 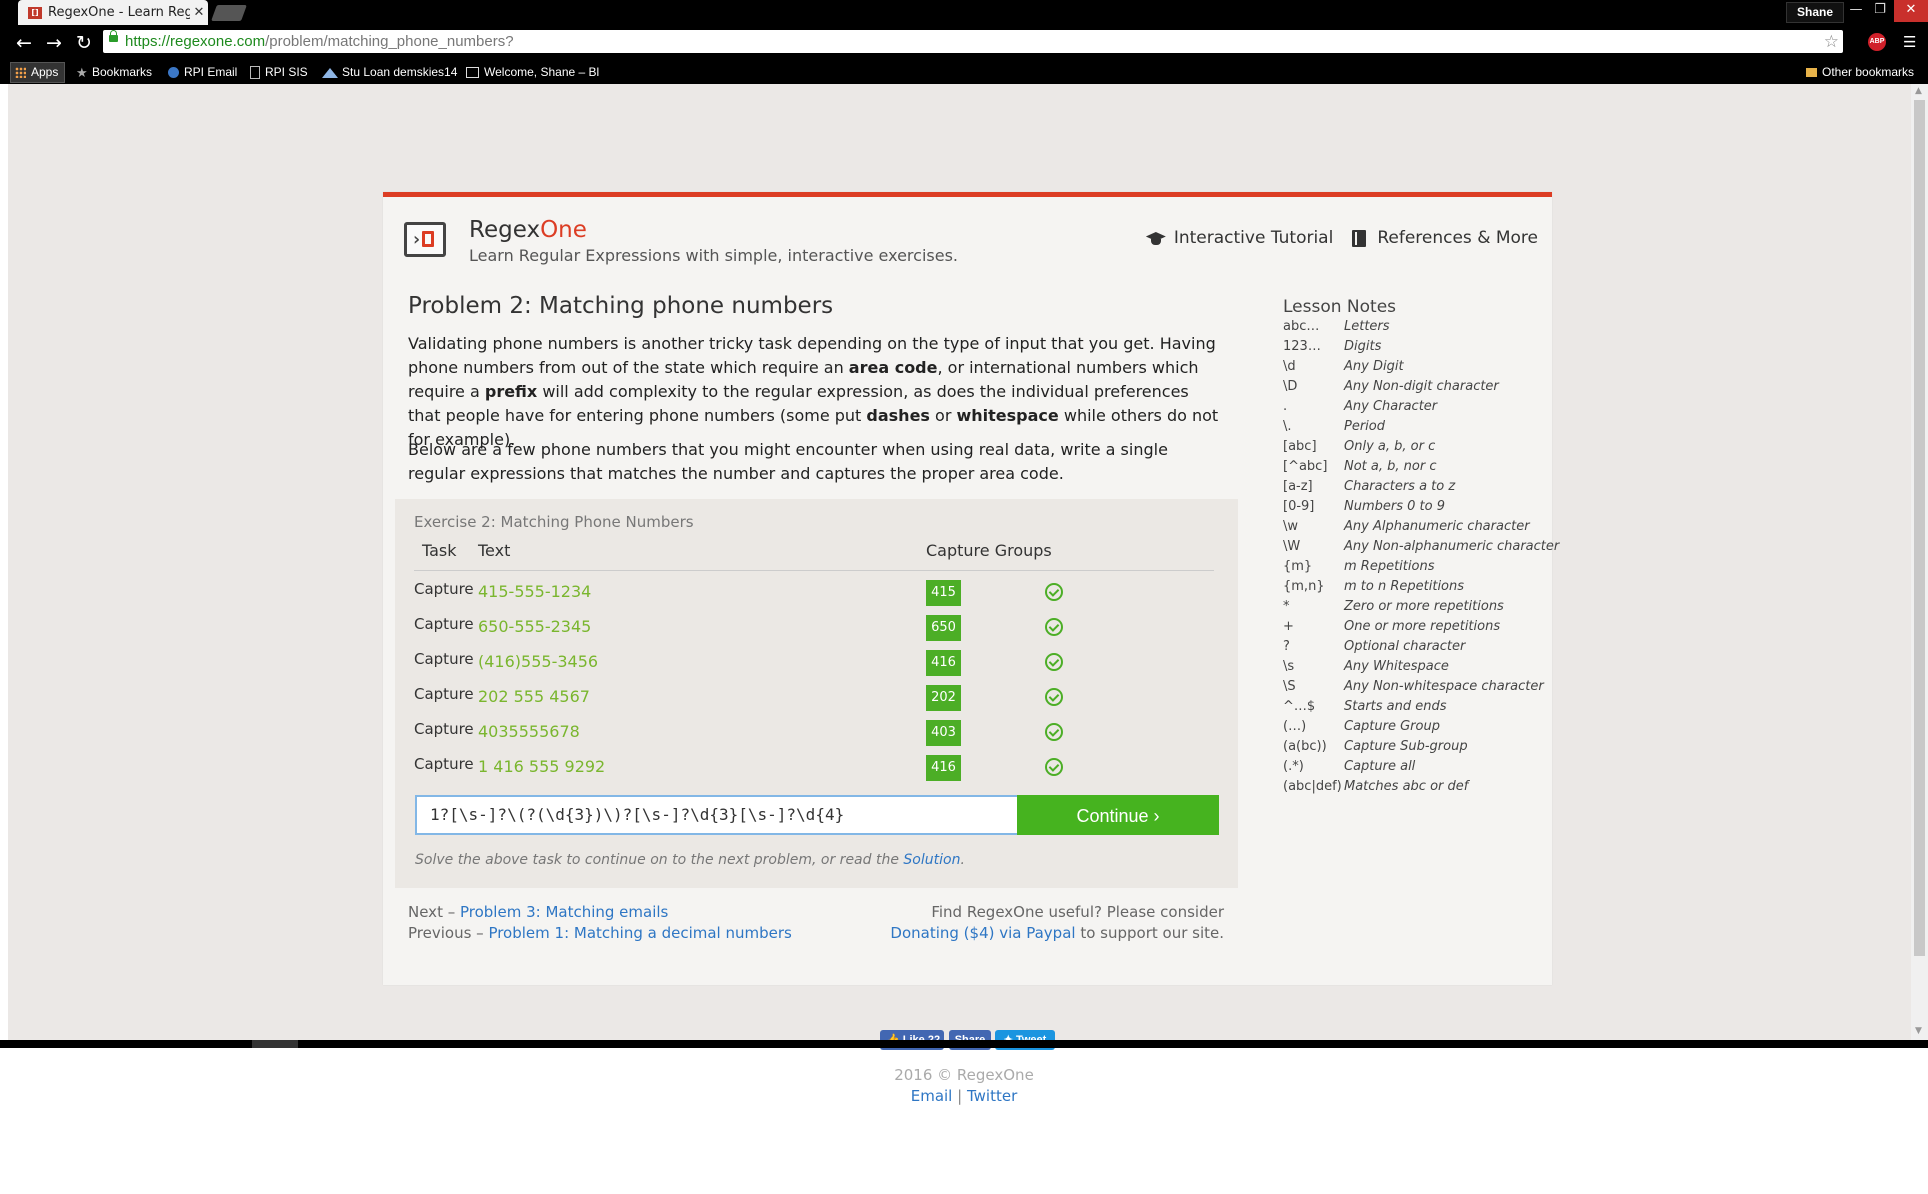 I want to click on note-meaning: Any Whitespace, so click(x=1396, y=666).